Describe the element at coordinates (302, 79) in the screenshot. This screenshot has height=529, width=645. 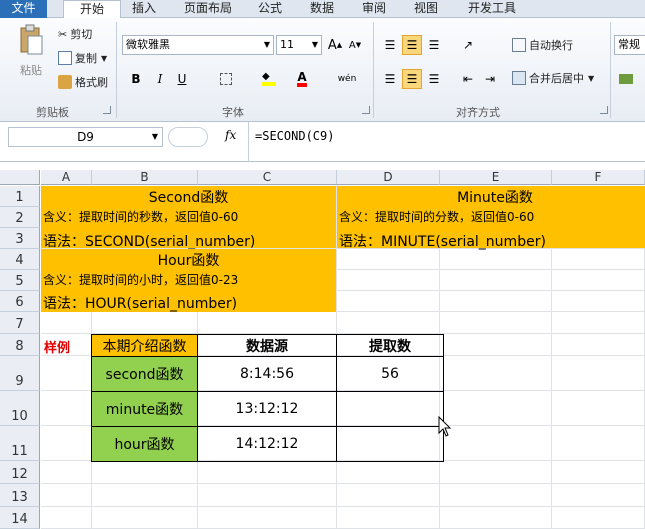
I see `font-color-button: A` at that location.